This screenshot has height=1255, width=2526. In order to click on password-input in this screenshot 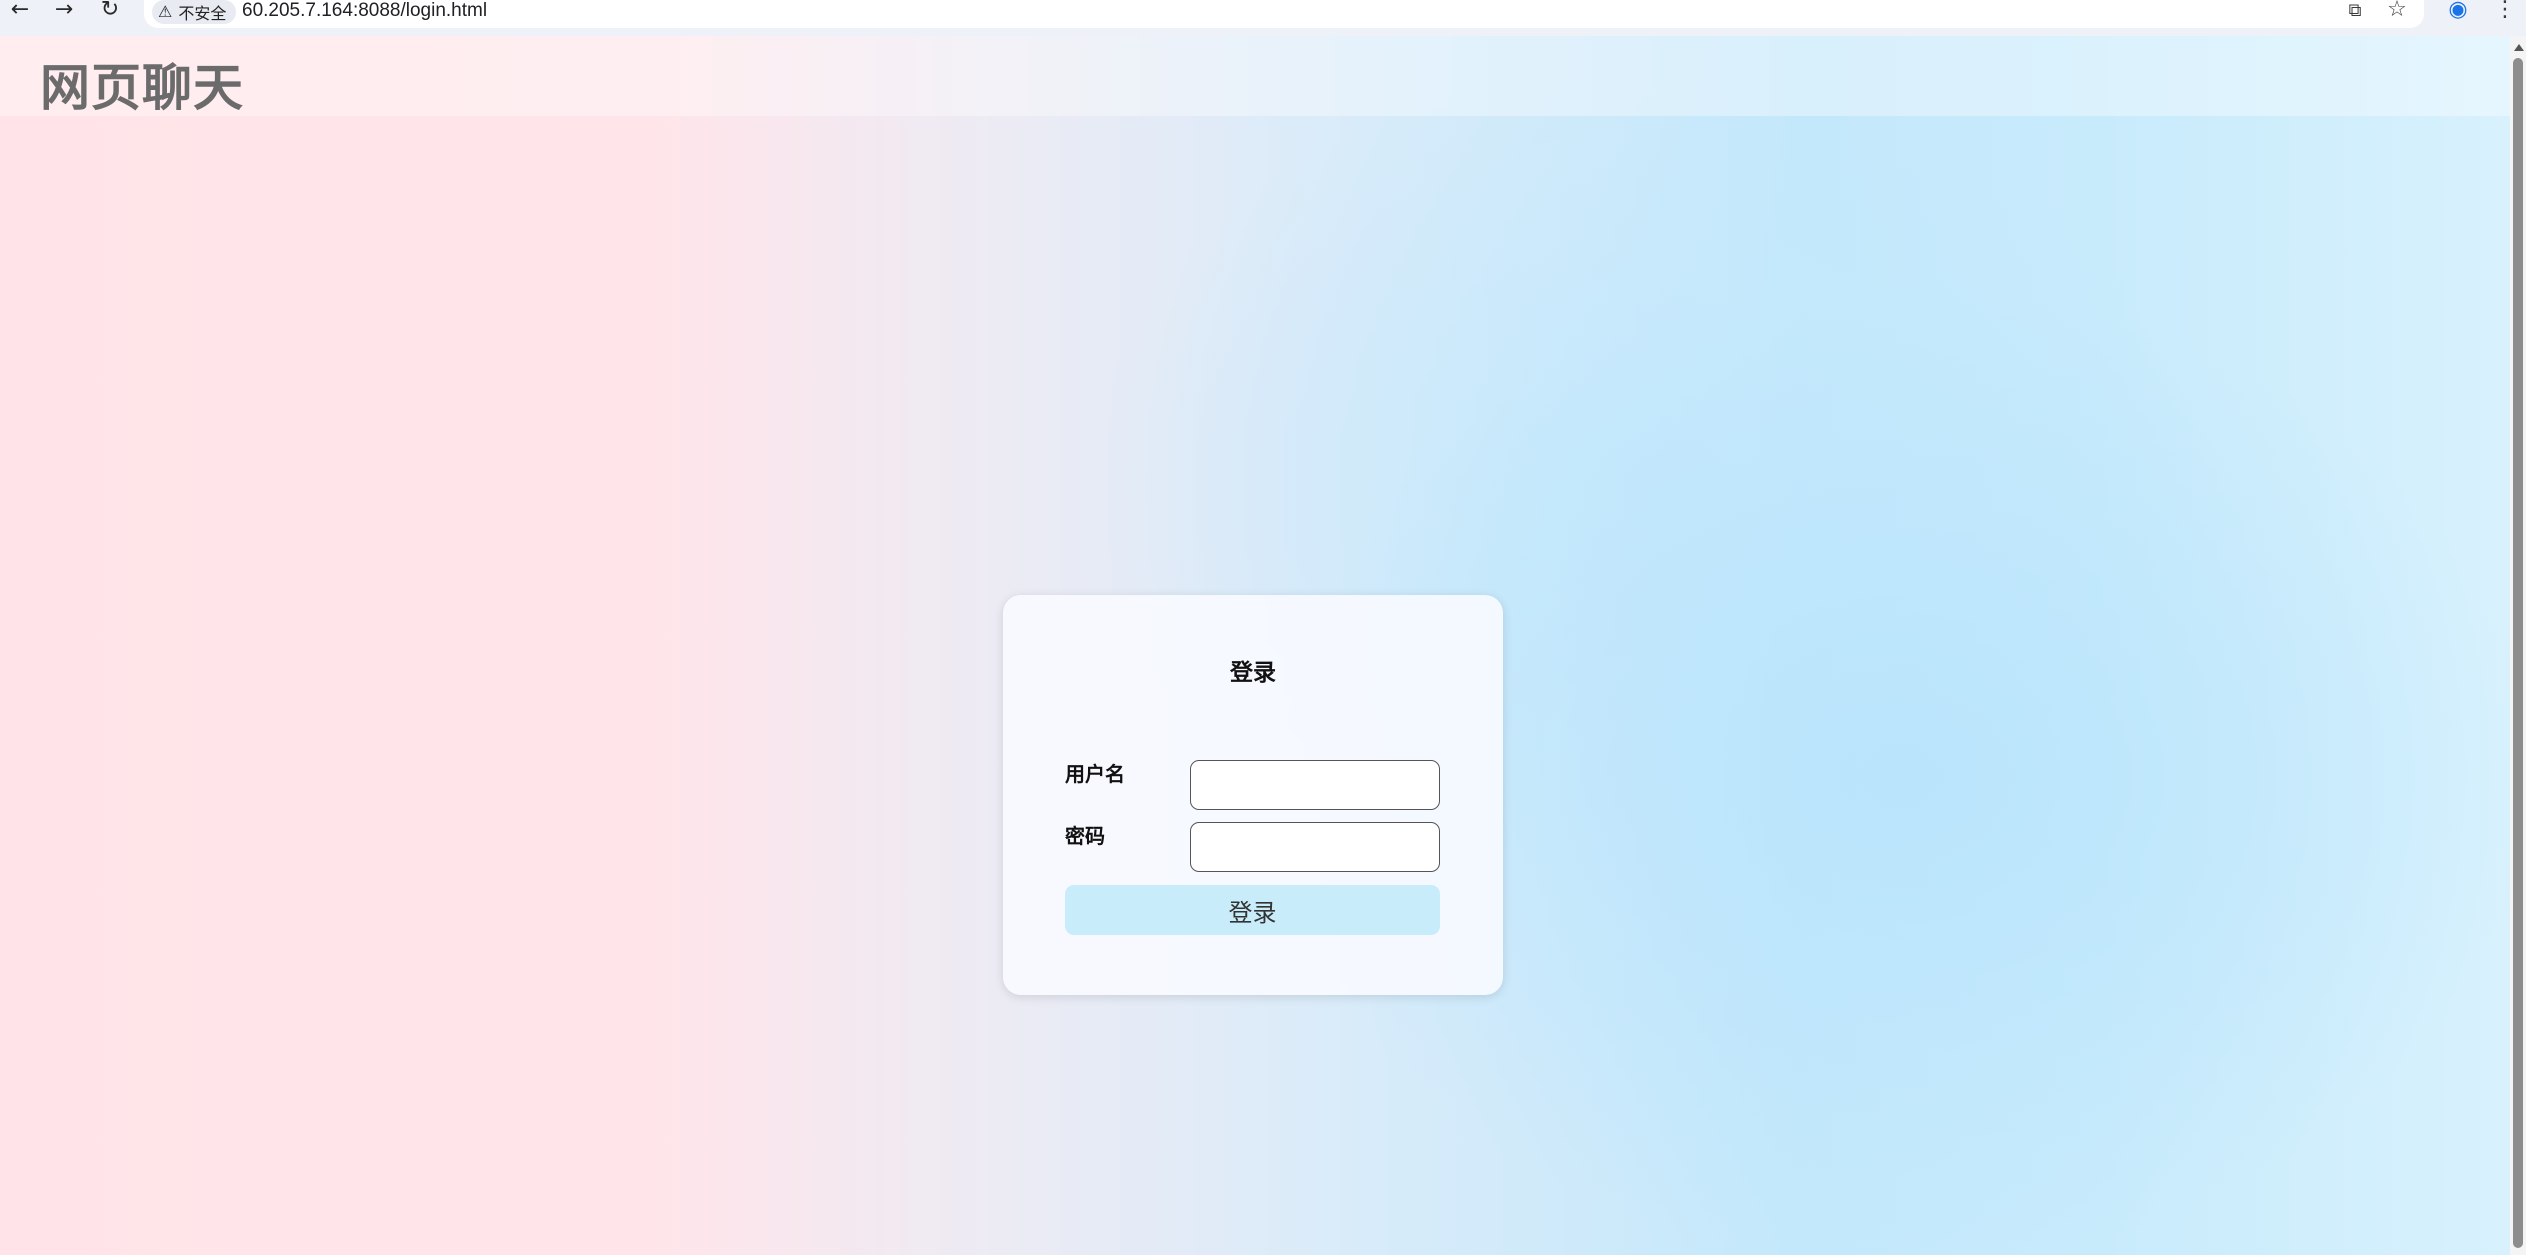, I will do `click(1315, 847)`.